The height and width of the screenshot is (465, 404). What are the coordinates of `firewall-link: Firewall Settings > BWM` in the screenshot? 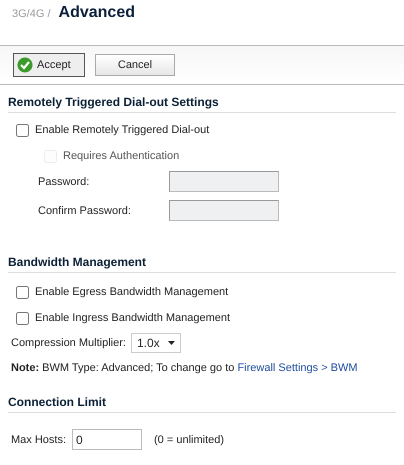 It's located at (297, 368).